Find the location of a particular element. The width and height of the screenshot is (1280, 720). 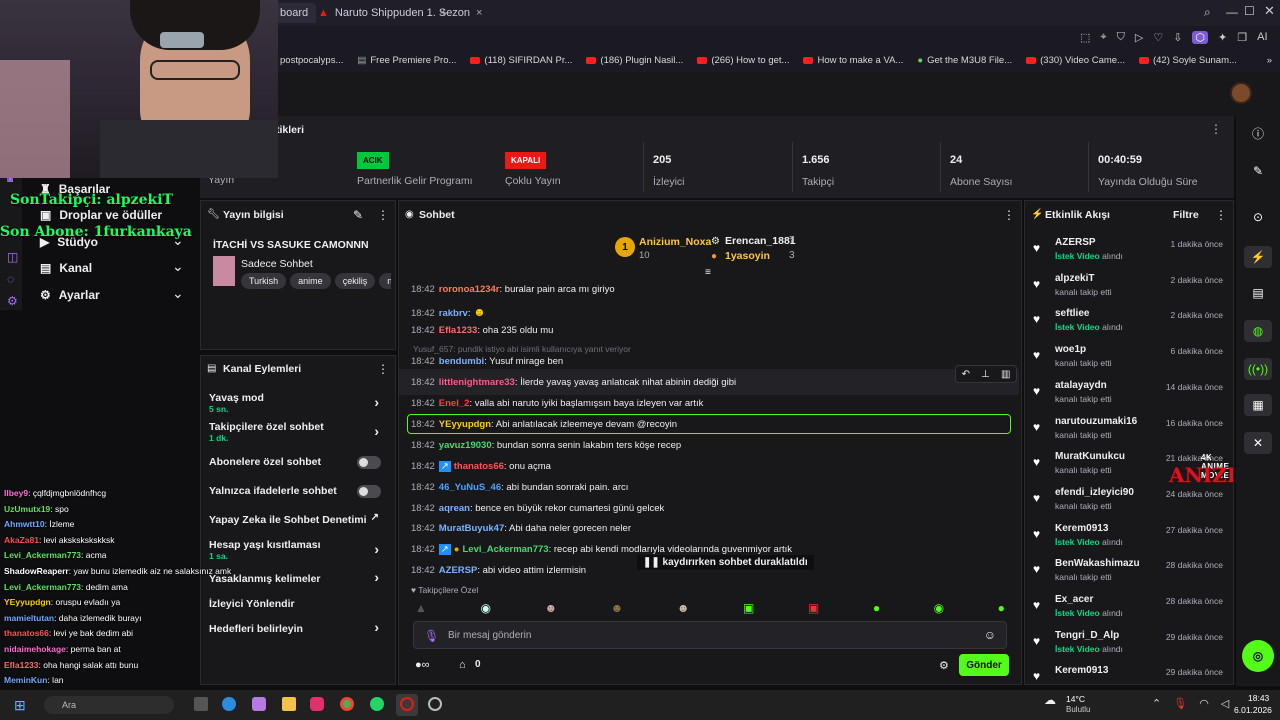

emoji-icon: ☺ is located at coordinates (990, 635).